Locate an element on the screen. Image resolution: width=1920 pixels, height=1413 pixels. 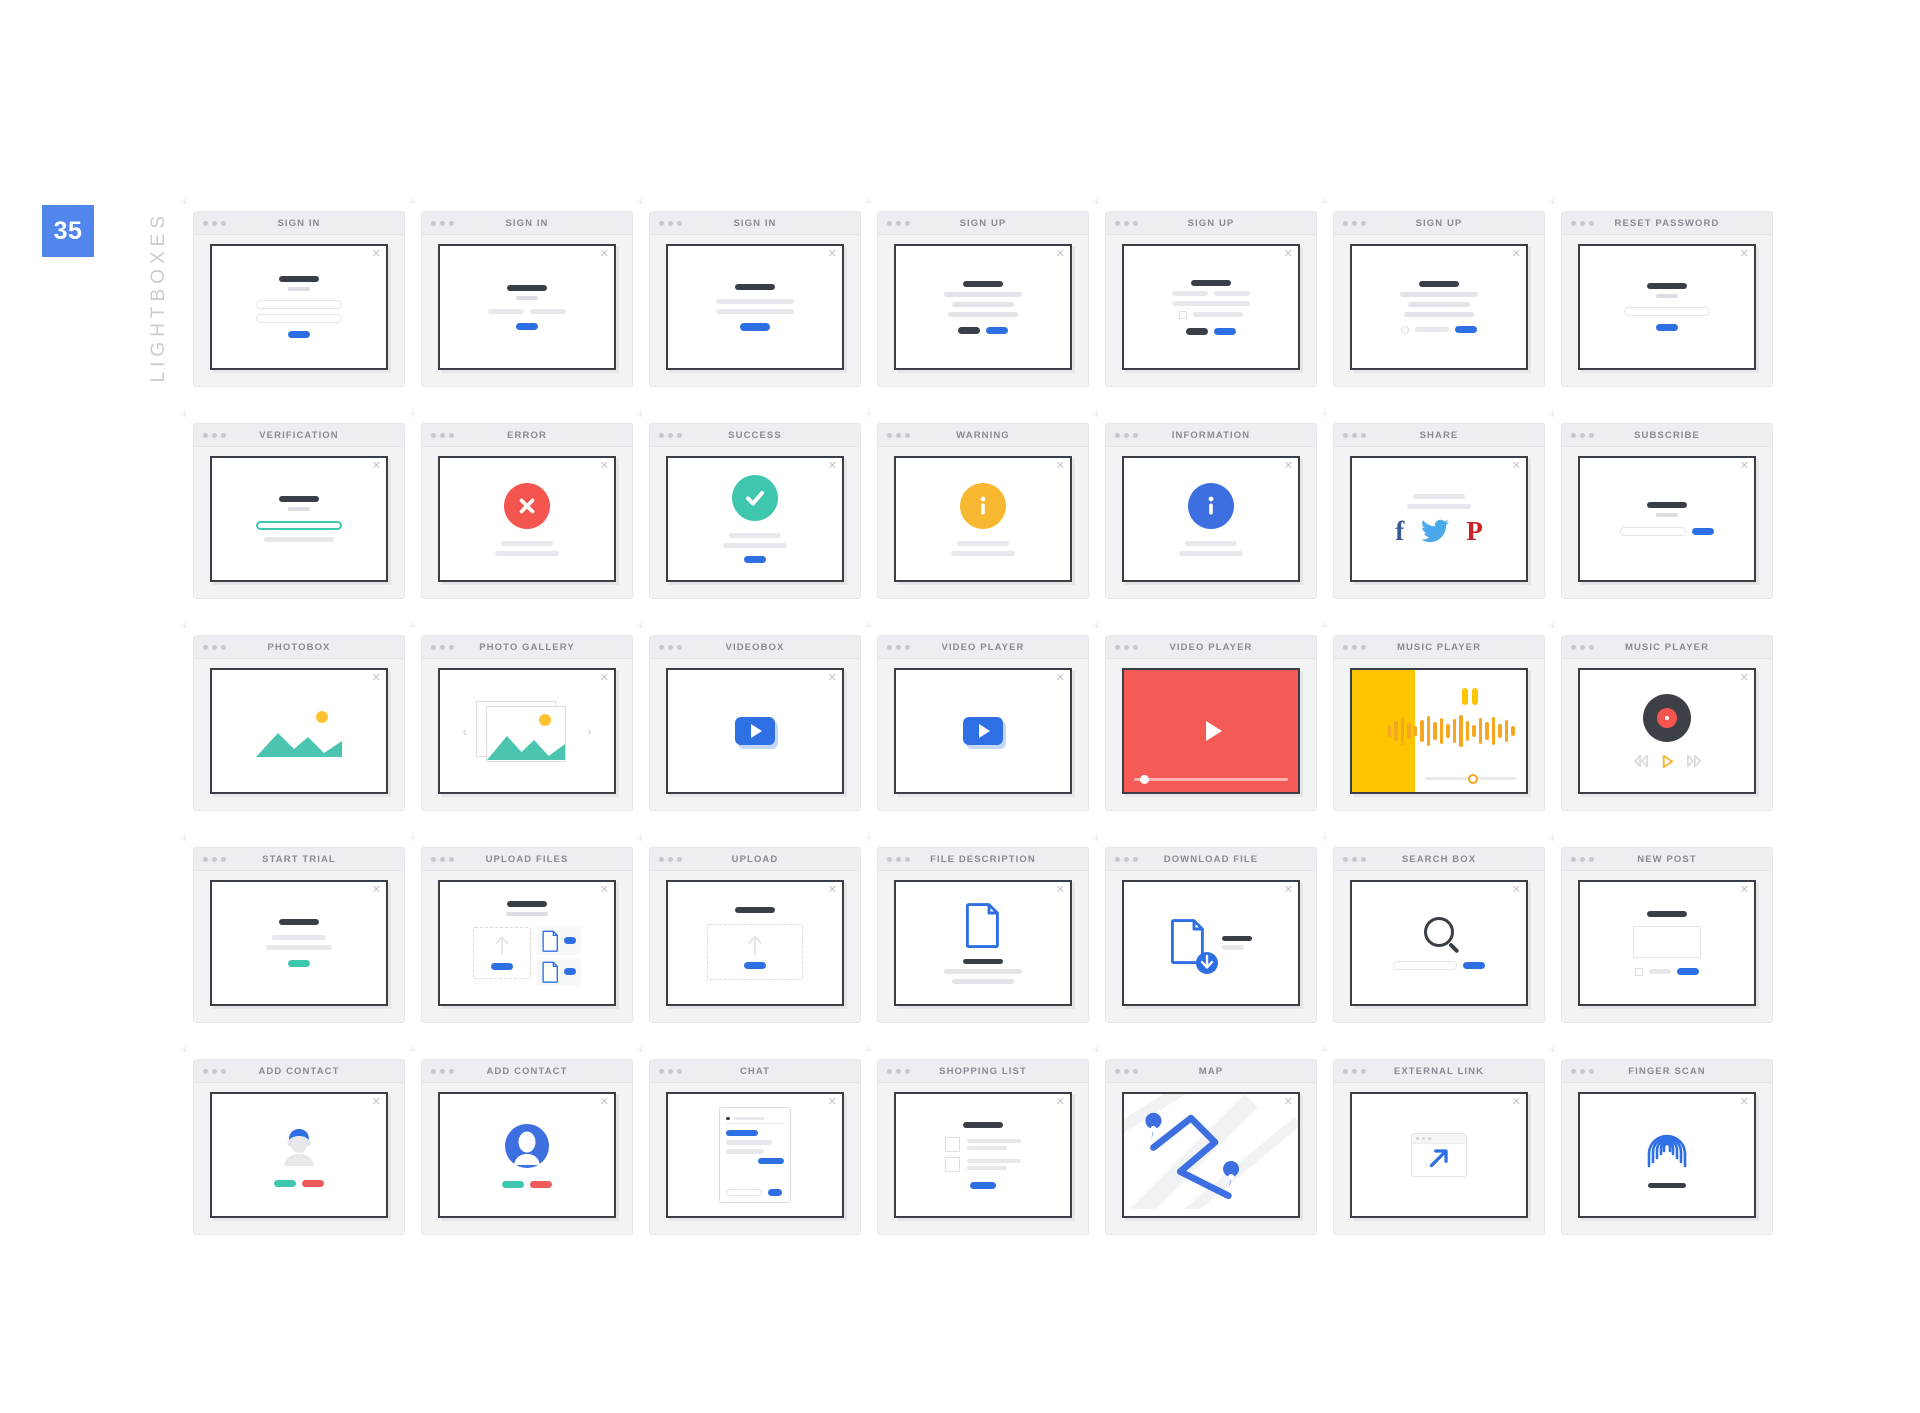
card-success: SUCCESS ✕ is located at coordinates (755, 510).